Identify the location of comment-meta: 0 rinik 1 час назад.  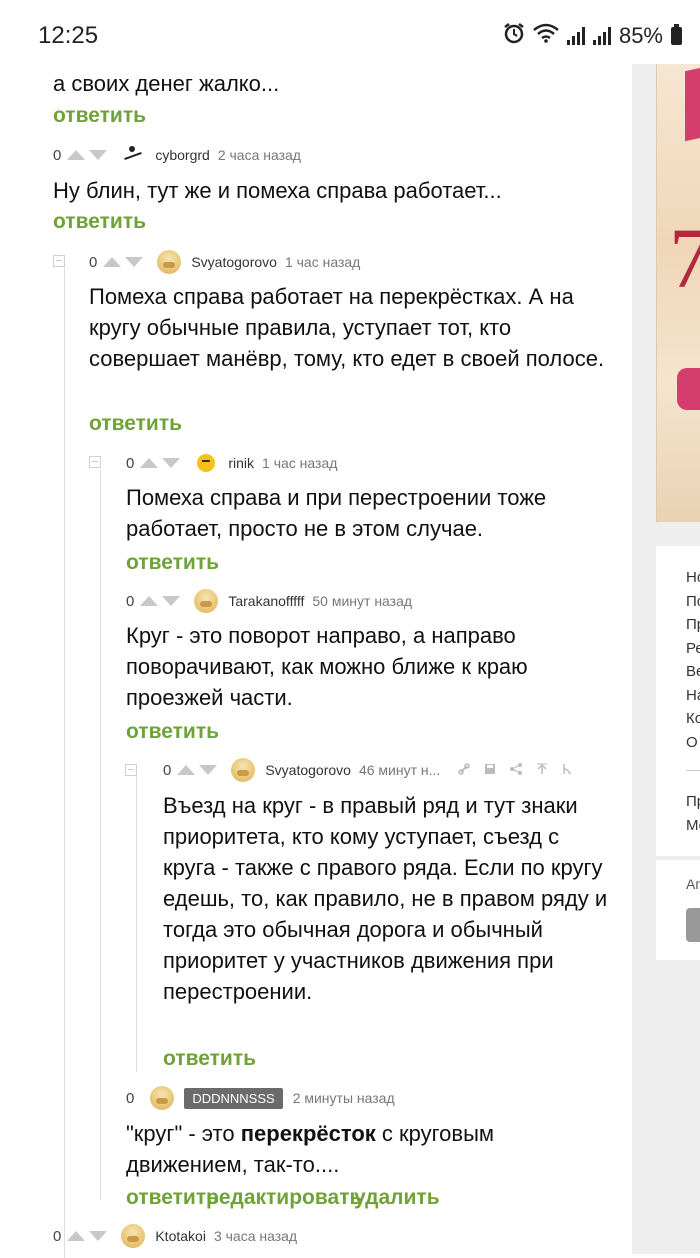
(231, 463).